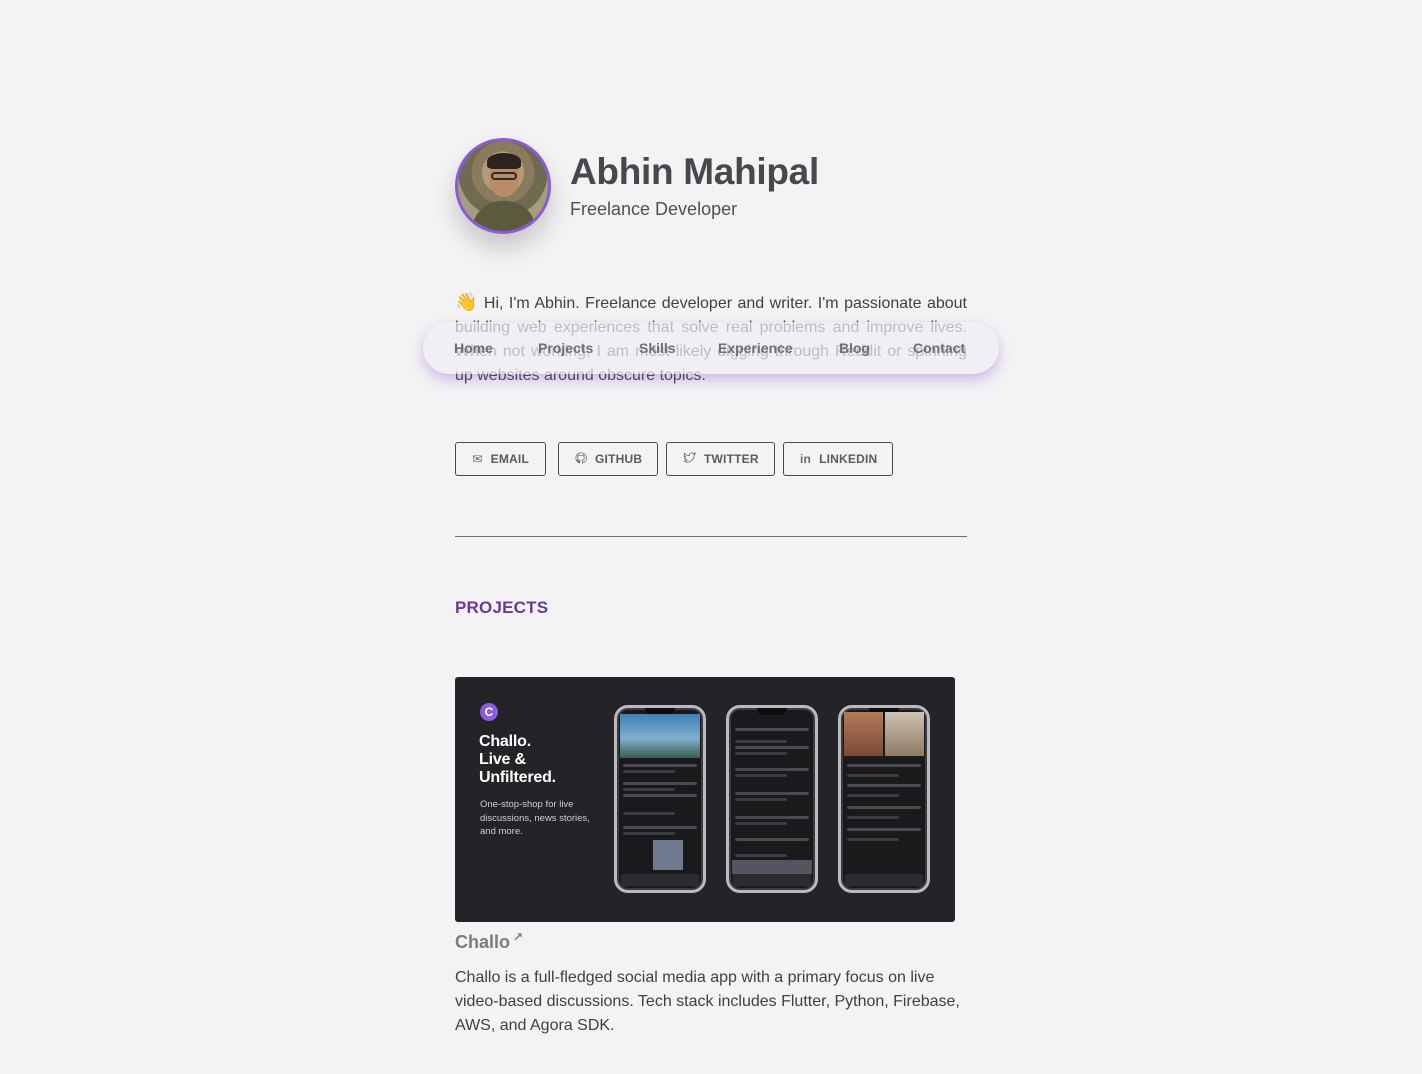 This screenshot has width=1422, height=1074. What do you see at coordinates (939, 348) in the screenshot?
I see `nav-contact: Contact` at bounding box center [939, 348].